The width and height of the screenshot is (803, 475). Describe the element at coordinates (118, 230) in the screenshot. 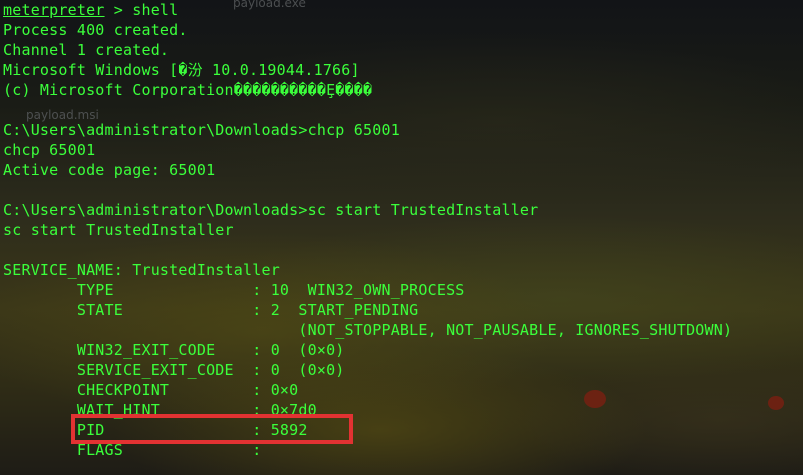

I see `terminal-line: sc start TrustedInstaller` at that location.